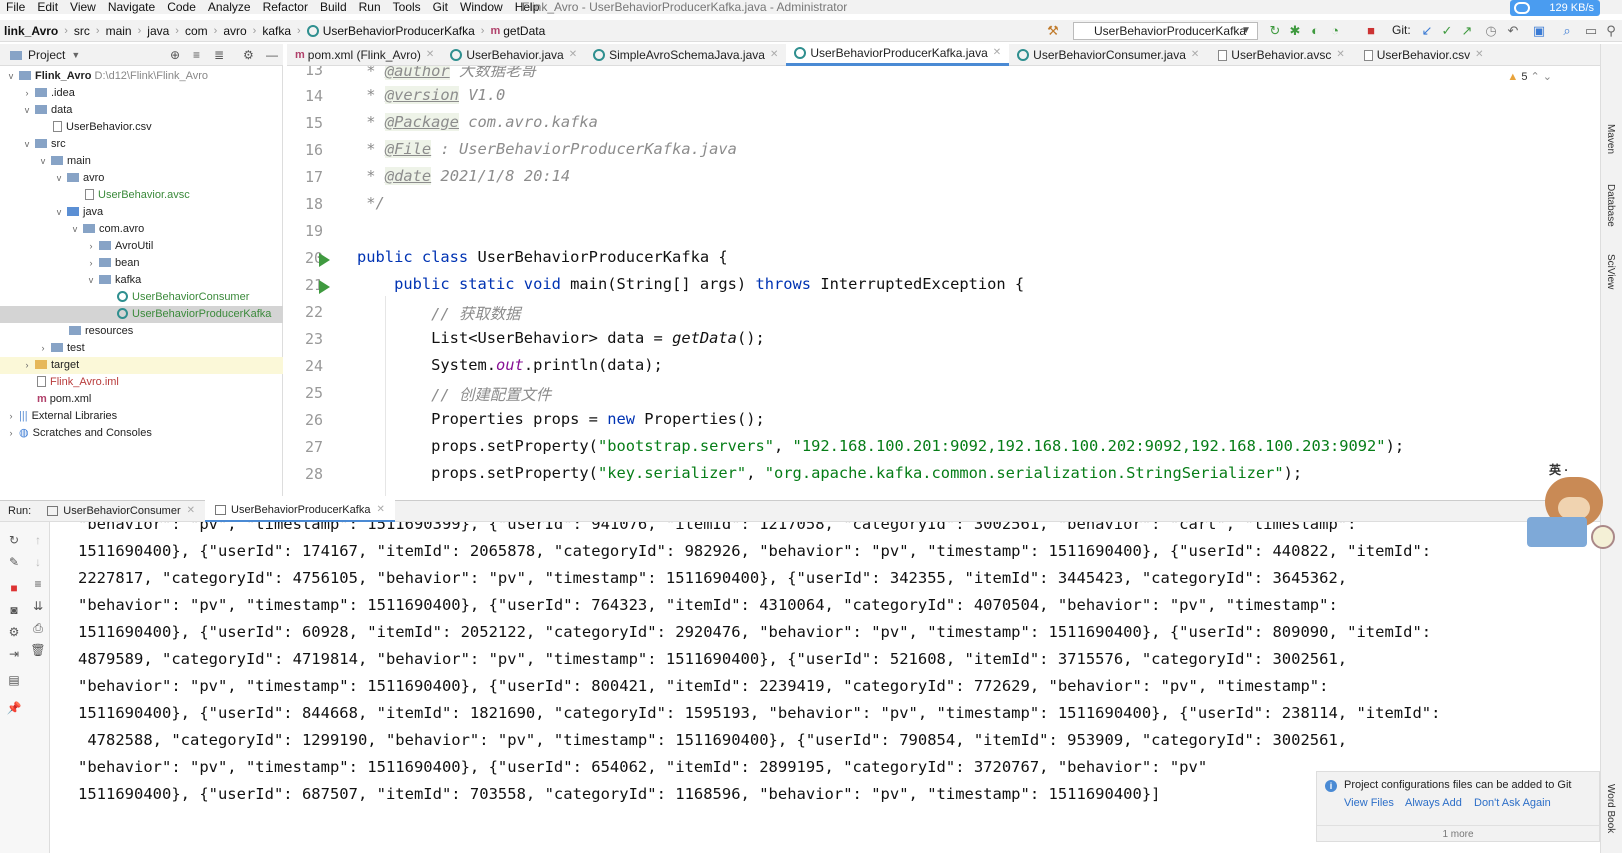 This screenshot has width=1622, height=853. Describe the element at coordinates (1513, 31) in the screenshot. I see `rollback-icon: ↶` at that location.